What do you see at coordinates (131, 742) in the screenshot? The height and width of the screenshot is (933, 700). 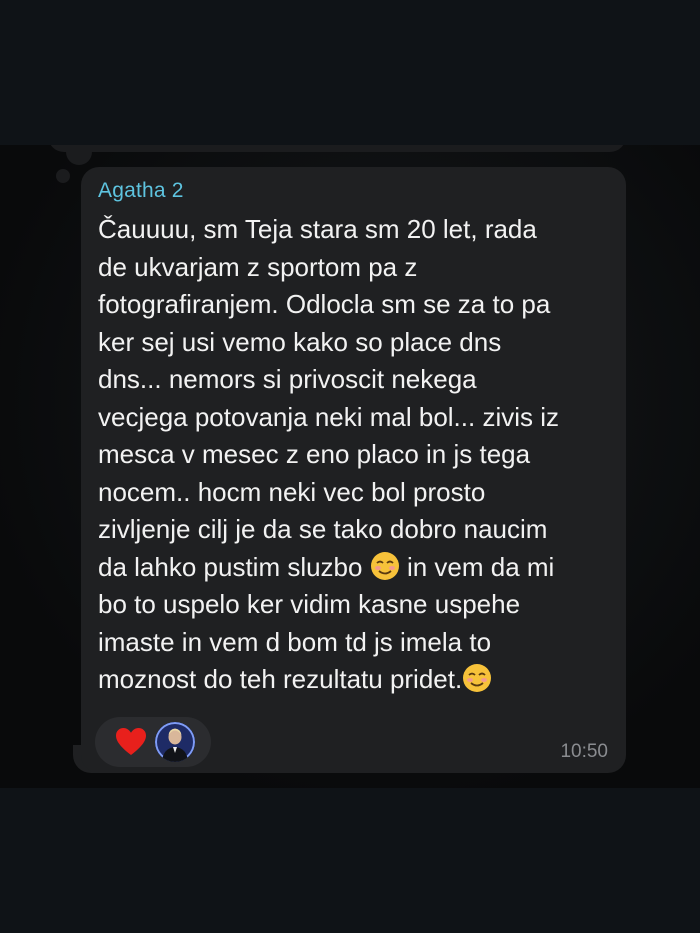 I see `heart-icon` at bounding box center [131, 742].